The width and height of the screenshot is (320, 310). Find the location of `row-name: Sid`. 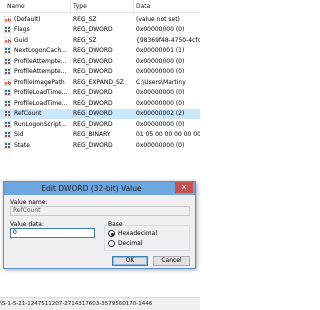

row-name: Sid is located at coordinates (19, 134).